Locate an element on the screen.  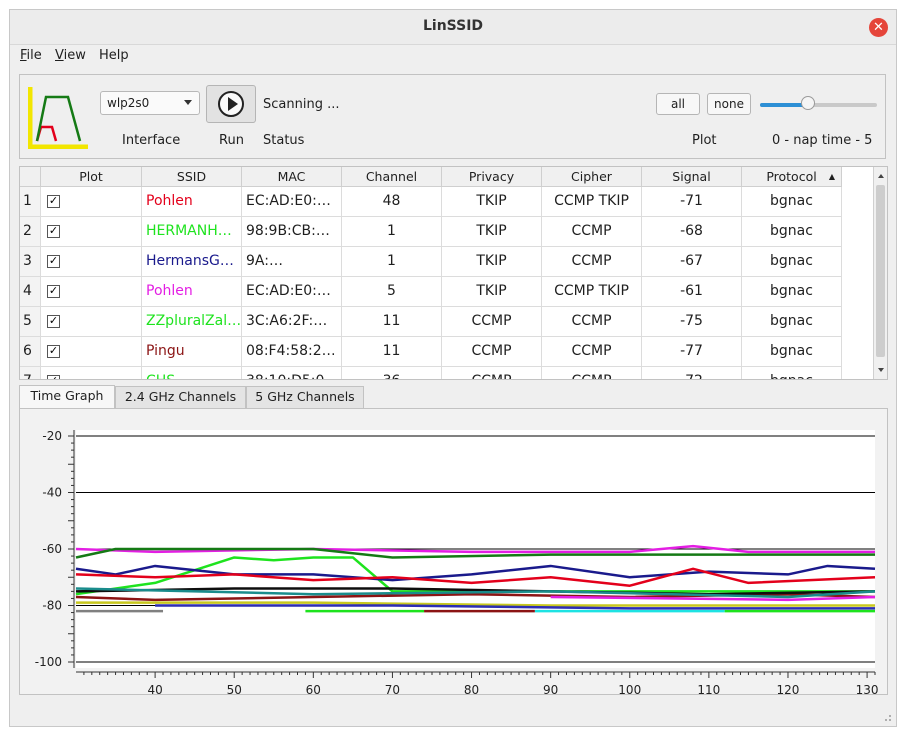
y-tick-label: -100 is located at coordinates (48, 662).